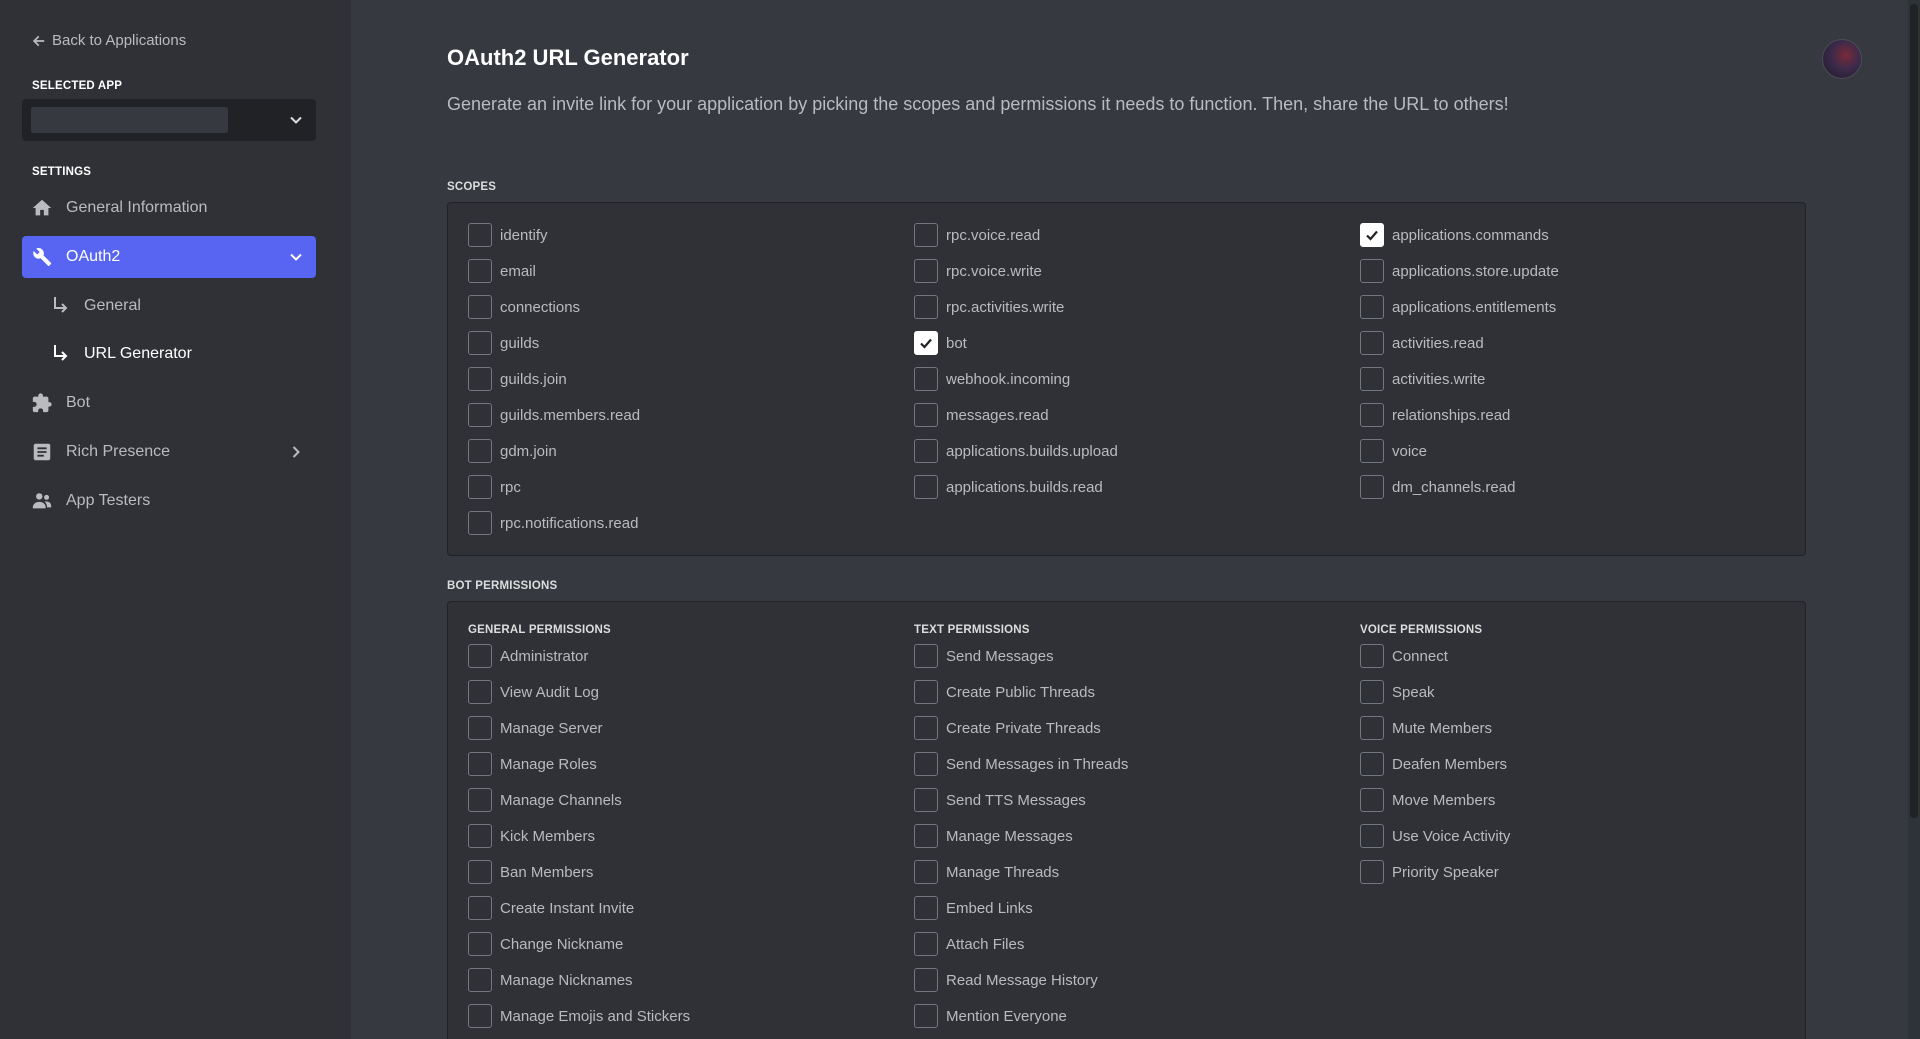  What do you see at coordinates (524, 307) in the screenshot?
I see `scope-checkbox-row: connections` at bounding box center [524, 307].